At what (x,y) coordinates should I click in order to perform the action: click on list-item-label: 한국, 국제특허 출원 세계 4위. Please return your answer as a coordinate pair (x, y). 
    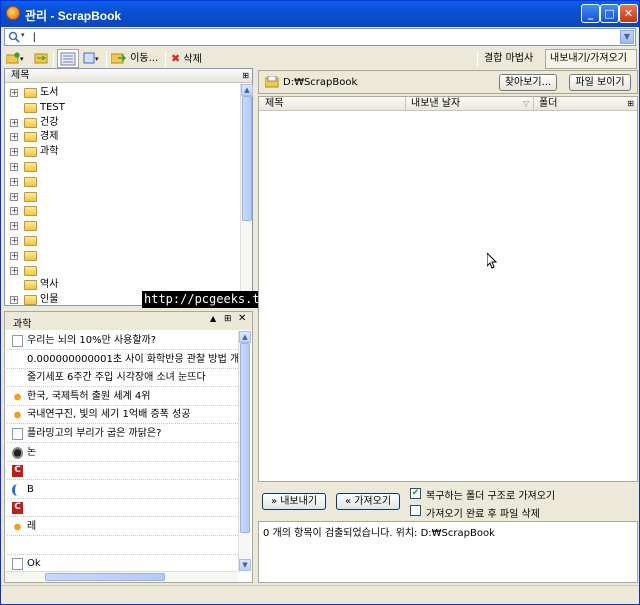
    Looking at the image, I should click on (89, 396).